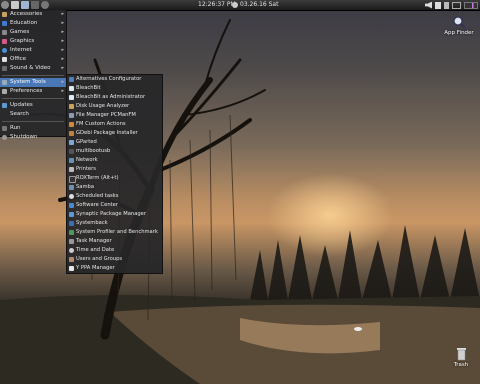 The image size is (480, 384). What do you see at coordinates (24, 23) in the screenshot?
I see `menu-item-label: Education` at bounding box center [24, 23].